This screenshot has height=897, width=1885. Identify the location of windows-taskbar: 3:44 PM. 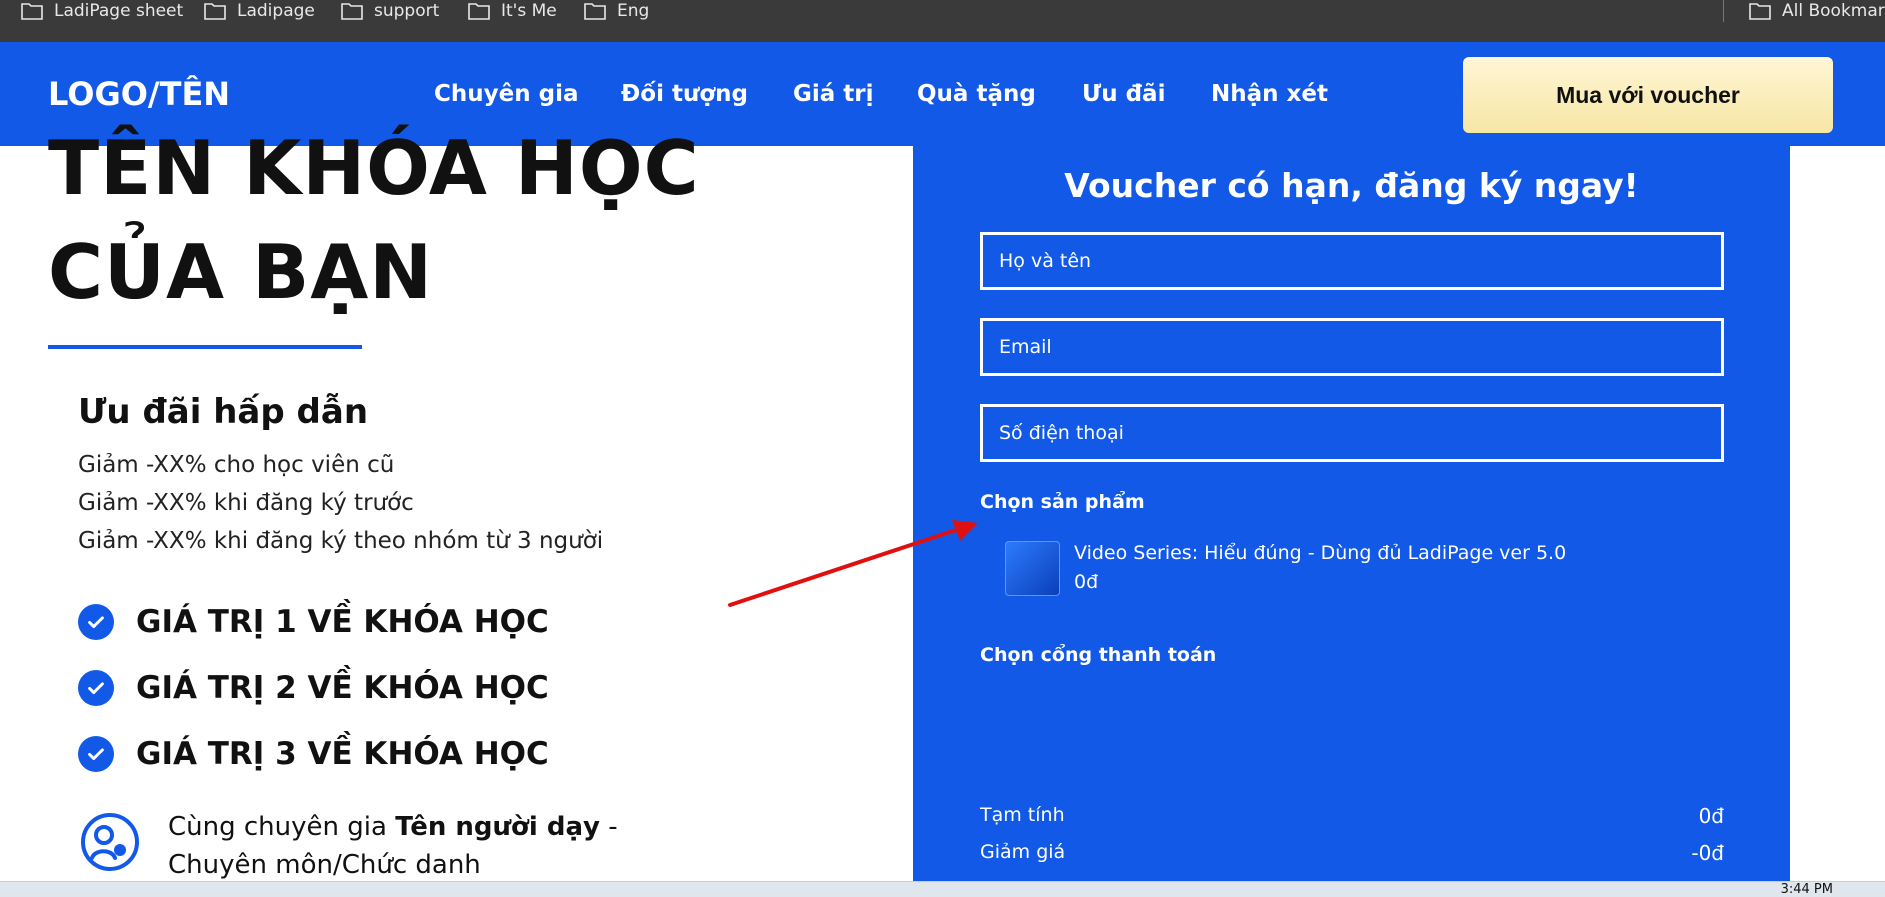
(942, 889).